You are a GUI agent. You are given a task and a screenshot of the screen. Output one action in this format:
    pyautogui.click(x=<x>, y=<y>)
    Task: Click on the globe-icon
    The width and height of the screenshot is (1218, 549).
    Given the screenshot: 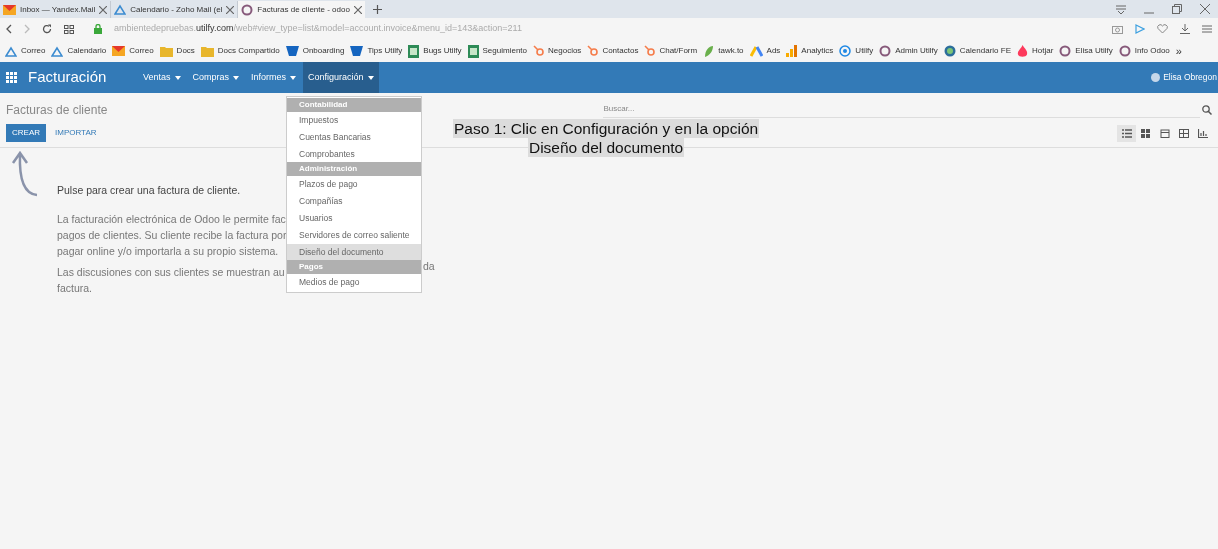 What is the action you would take?
    pyautogui.click(x=949, y=51)
    